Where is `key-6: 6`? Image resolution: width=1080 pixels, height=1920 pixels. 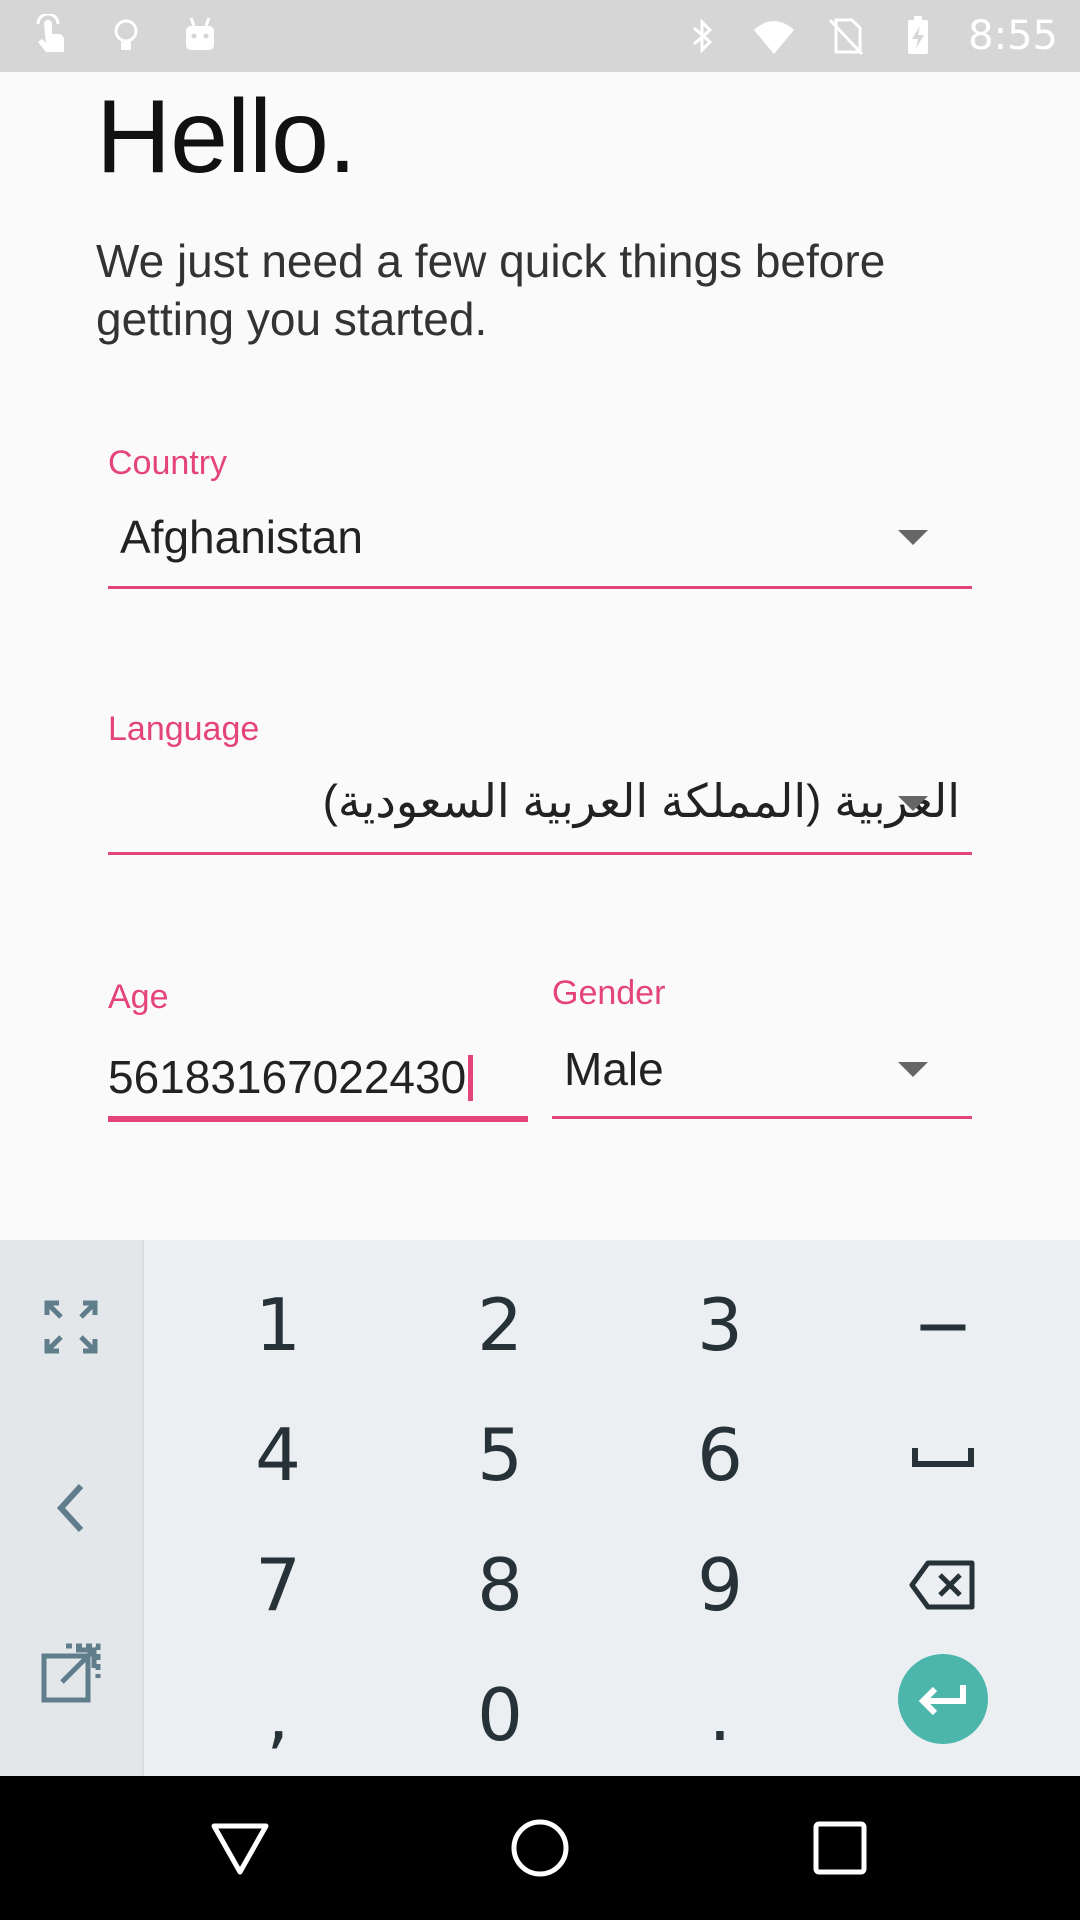 key-6: 6 is located at coordinates (720, 1455).